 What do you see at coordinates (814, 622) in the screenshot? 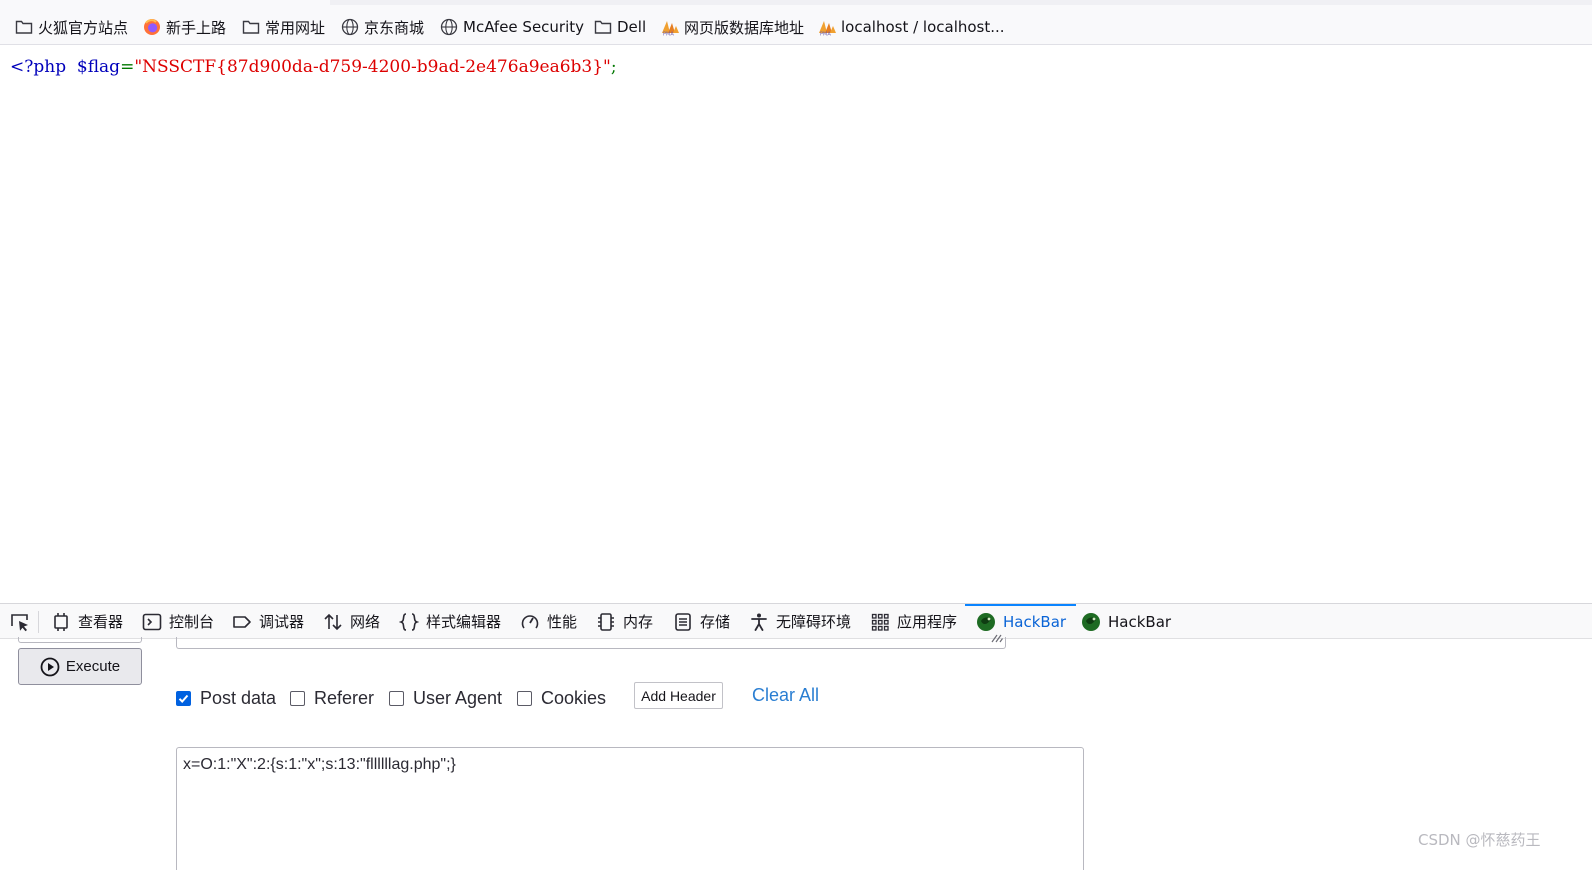
I see `tab-label: 无障碍环境` at bounding box center [814, 622].